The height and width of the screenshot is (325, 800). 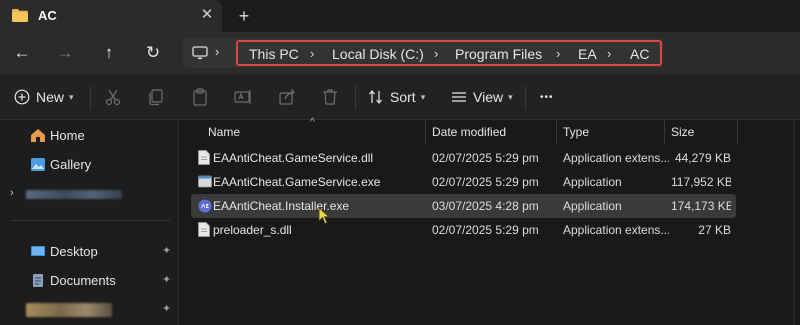 I want to click on column-header-size: Size, so click(x=700, y=132).